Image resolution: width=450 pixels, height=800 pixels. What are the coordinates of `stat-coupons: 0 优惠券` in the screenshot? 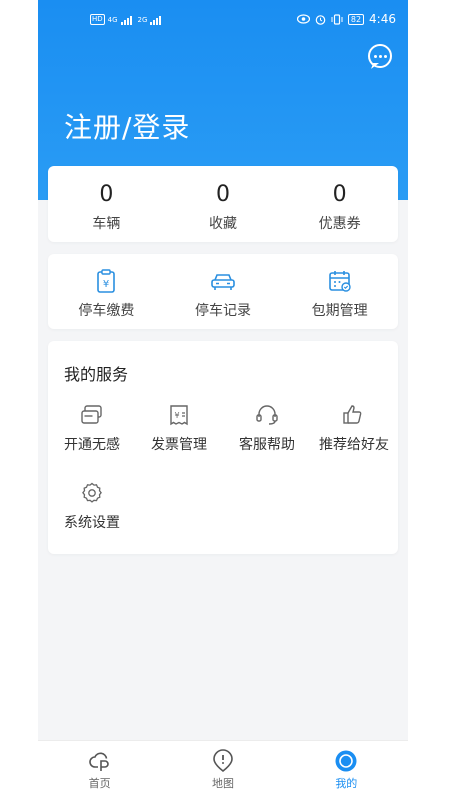 It's located at (339, 204).